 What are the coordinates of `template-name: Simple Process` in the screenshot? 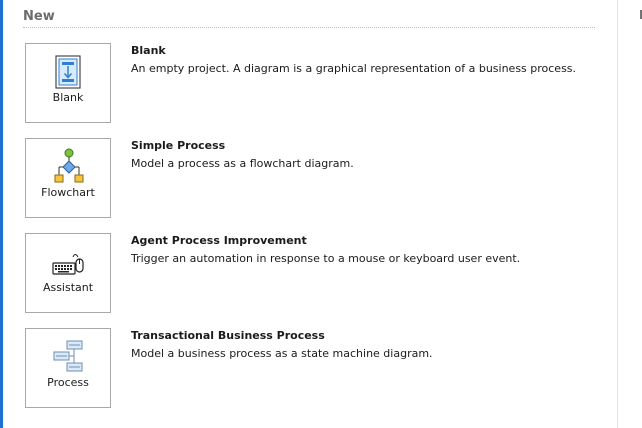 It's located at (178, 146).